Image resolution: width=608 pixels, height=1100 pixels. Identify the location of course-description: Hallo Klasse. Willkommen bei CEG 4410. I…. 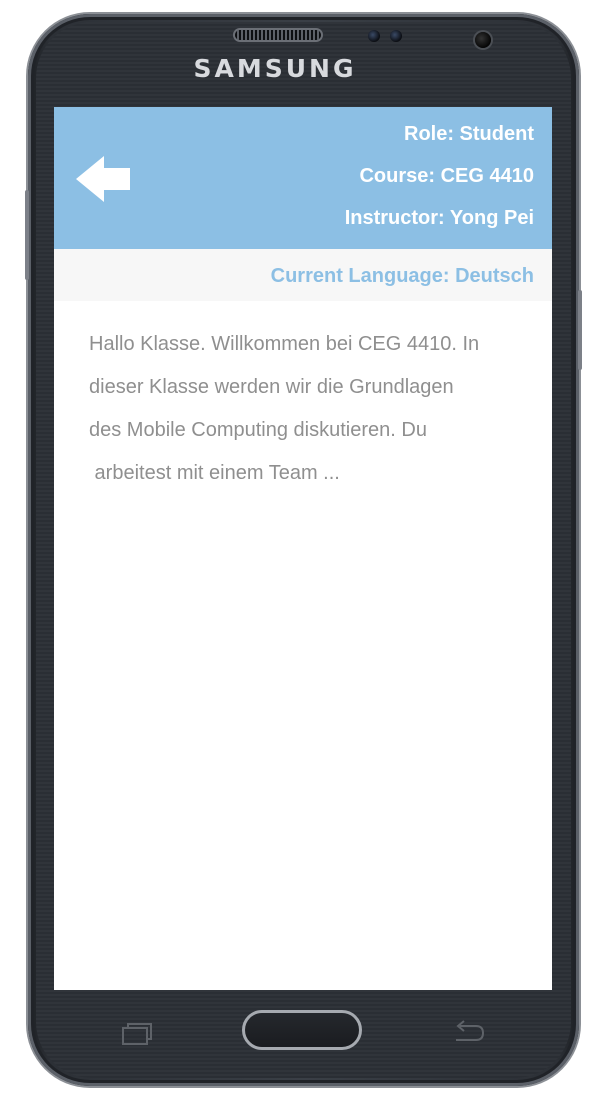
(303, 398).